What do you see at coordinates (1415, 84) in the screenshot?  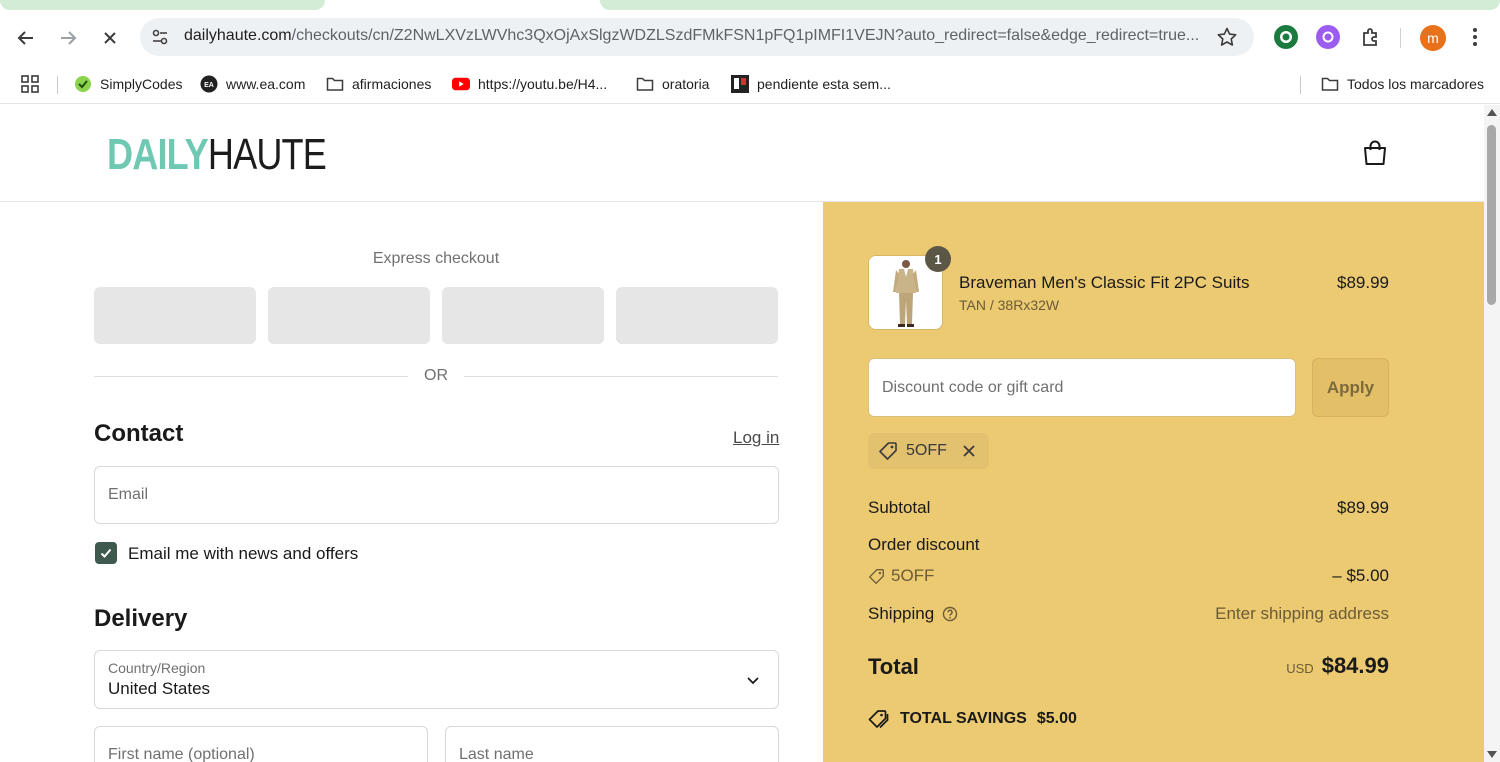 I see `all-bookmarks-label: Todos los marcadores` at bounding box center [1415, 84].